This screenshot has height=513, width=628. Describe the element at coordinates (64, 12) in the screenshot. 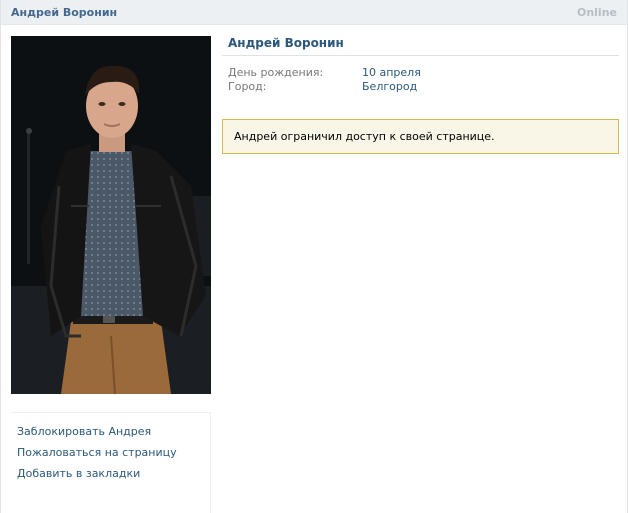

I see `header-title: Андрей Воронин` at that location.